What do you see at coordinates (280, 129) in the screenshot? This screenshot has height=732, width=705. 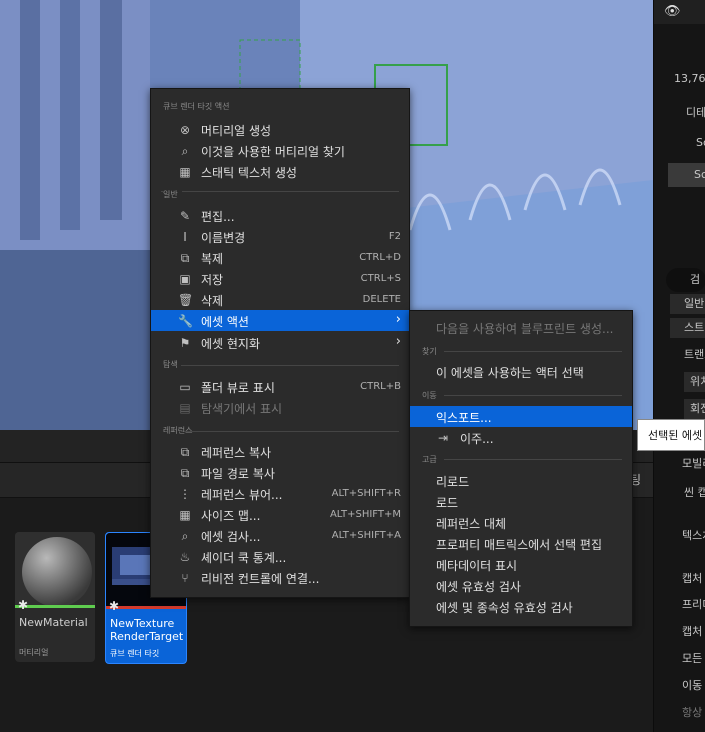 I see `menu-create-material: ⊗ 머티리얼 생성` at bounding box center [280, 129].